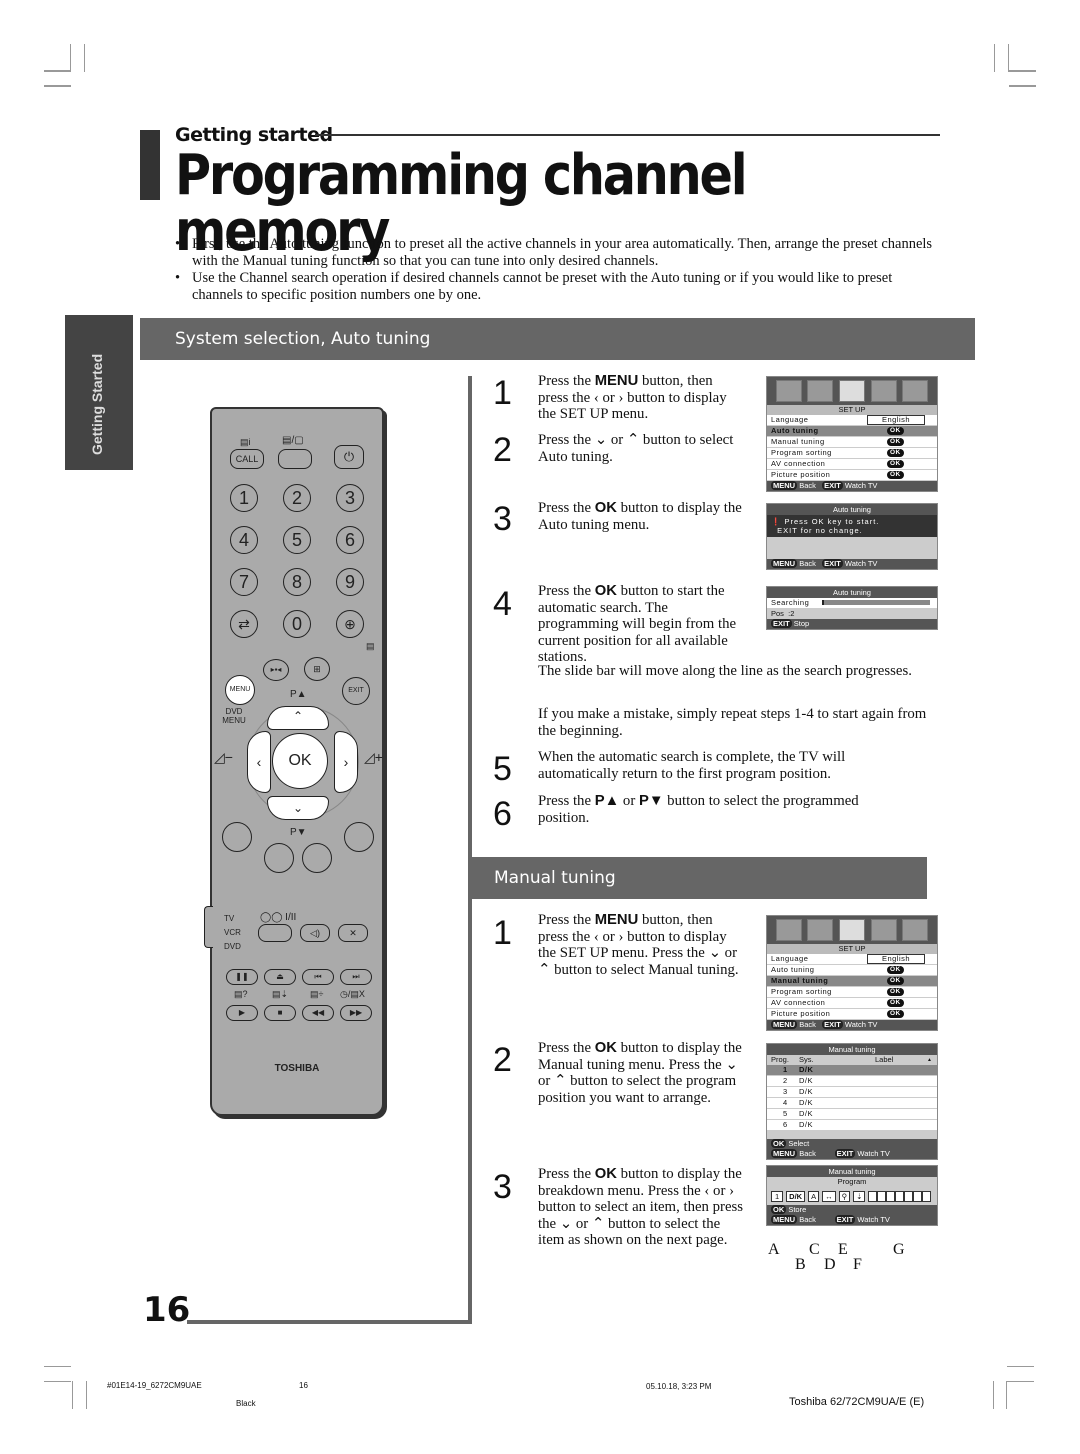 This screenshot has width=1080, height=1454. Describe the element at coordinates (788, 930) in the screenshot. I see `picture-icon` at that location.